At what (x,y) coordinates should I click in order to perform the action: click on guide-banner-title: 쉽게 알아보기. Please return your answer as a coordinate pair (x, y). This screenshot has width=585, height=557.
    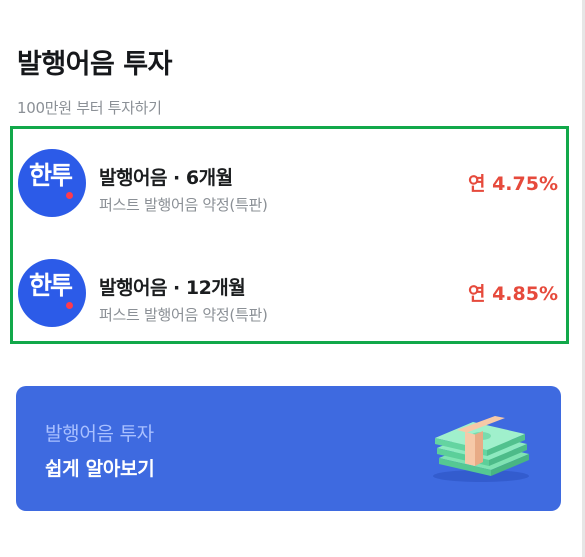
    Looking at the image, I should click on (100, 469).